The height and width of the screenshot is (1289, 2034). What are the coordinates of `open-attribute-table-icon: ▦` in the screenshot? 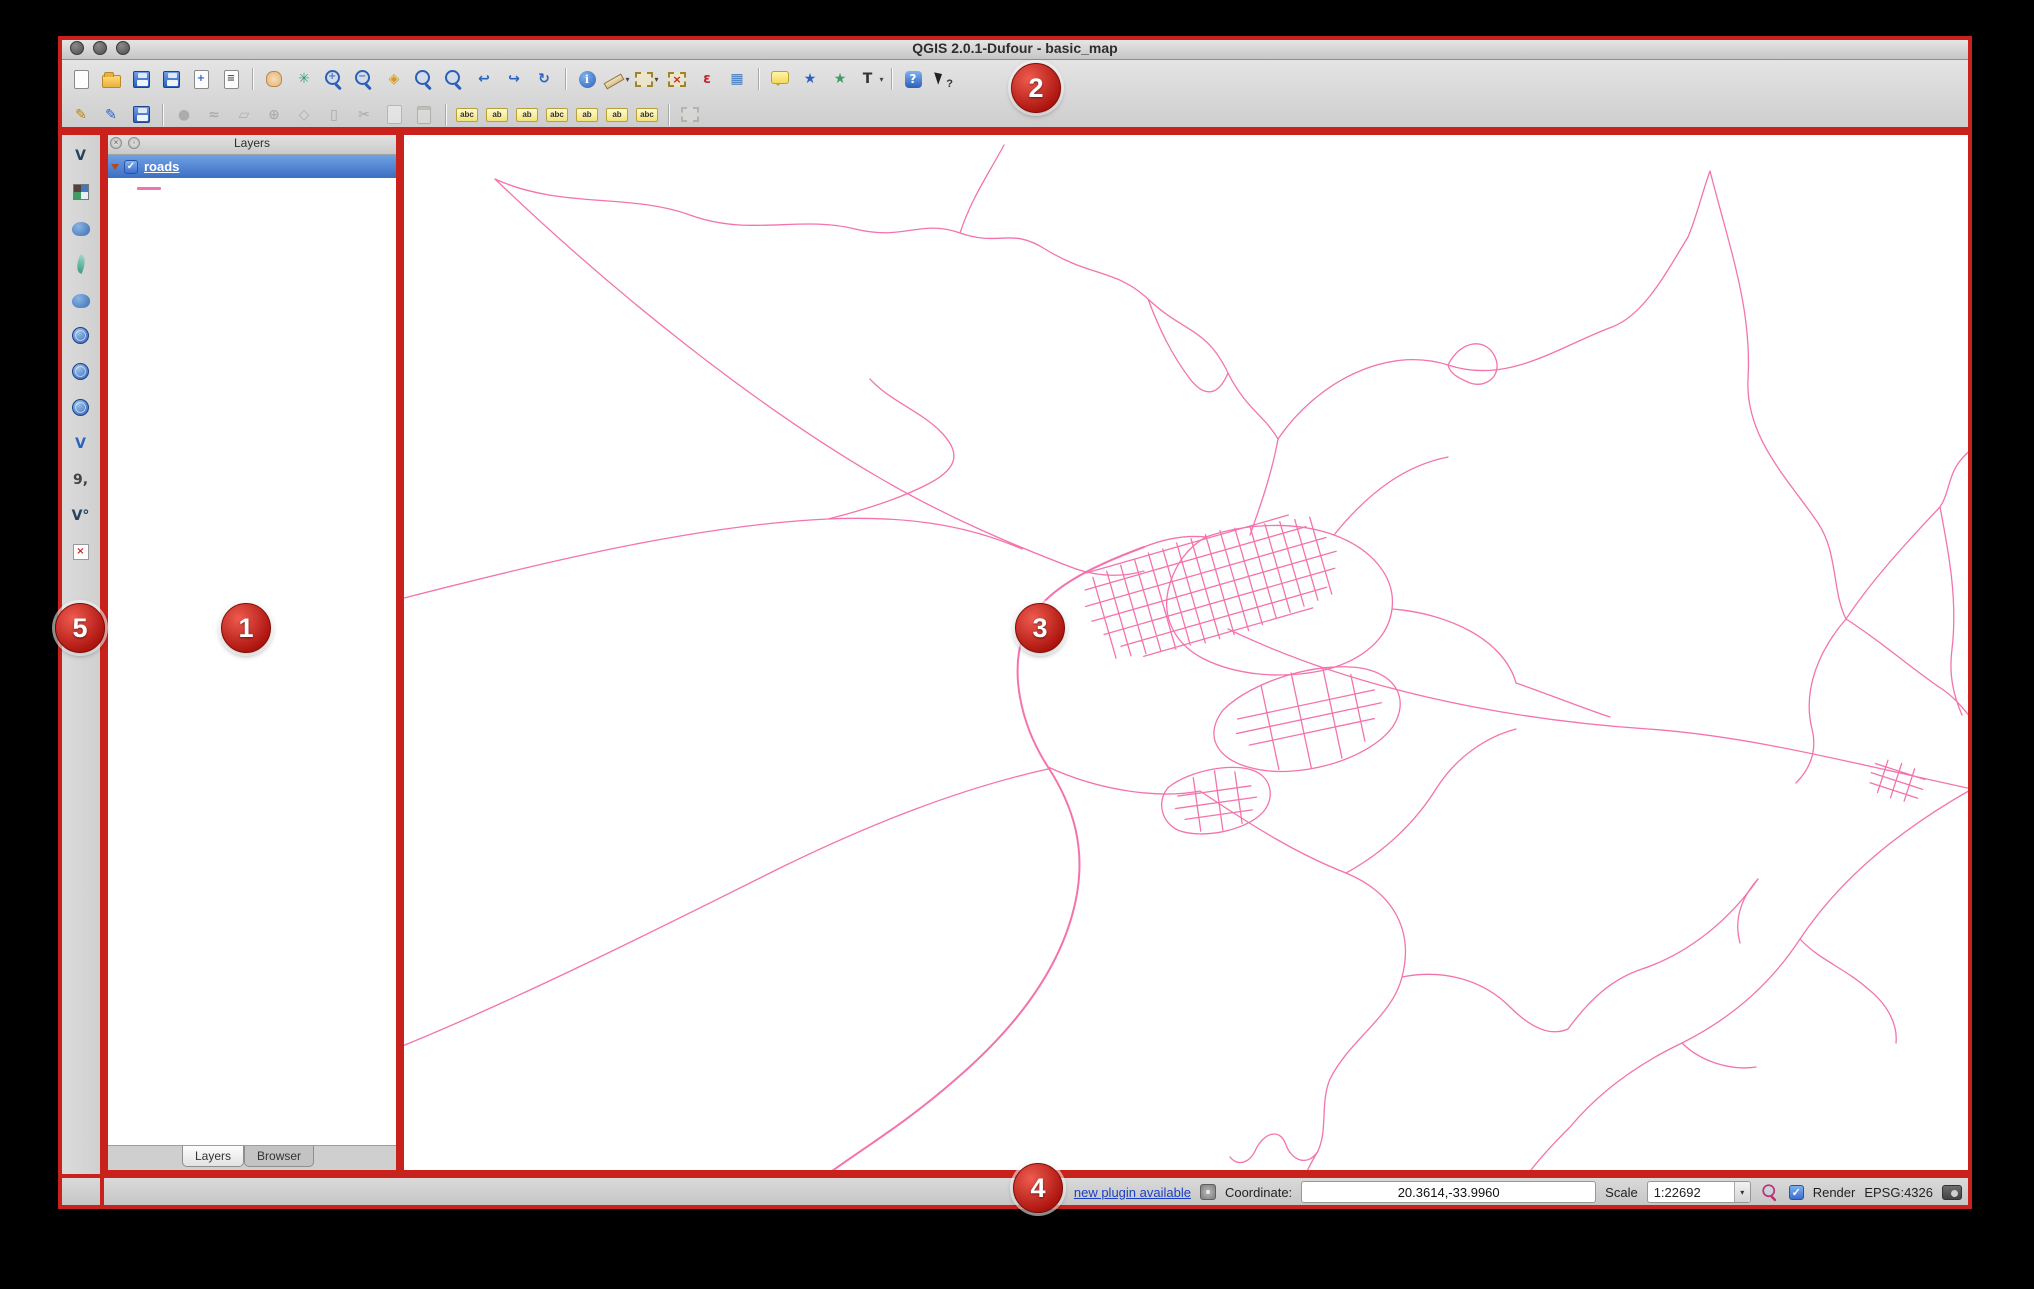 It's located at (737, 79).